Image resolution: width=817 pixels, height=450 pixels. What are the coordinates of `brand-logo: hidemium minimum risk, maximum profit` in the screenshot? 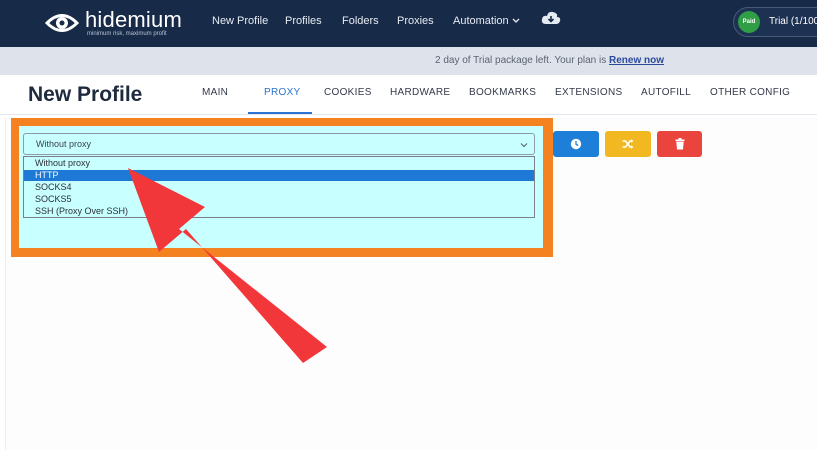 It's located at (115, 23).